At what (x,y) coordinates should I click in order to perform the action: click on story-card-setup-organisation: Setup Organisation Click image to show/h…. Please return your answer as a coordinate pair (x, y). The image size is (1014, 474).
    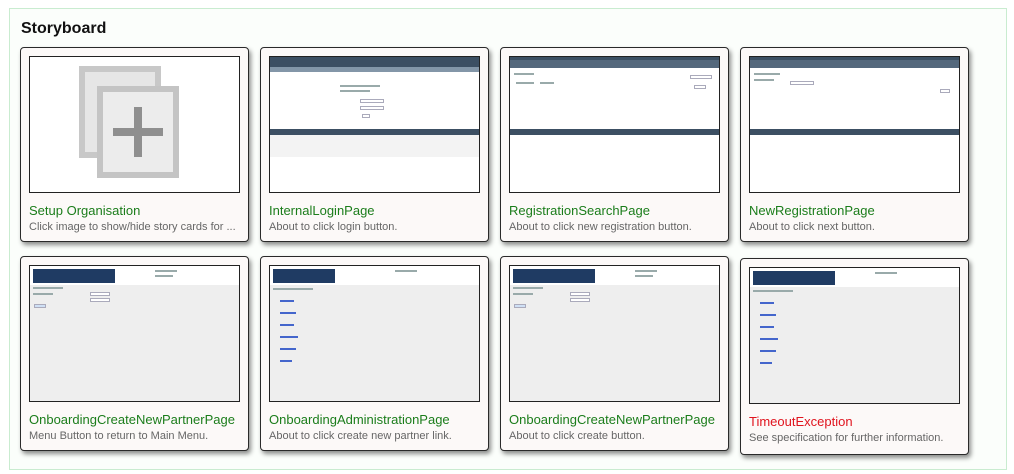
    Looking at the image, I should click on (134, 144).